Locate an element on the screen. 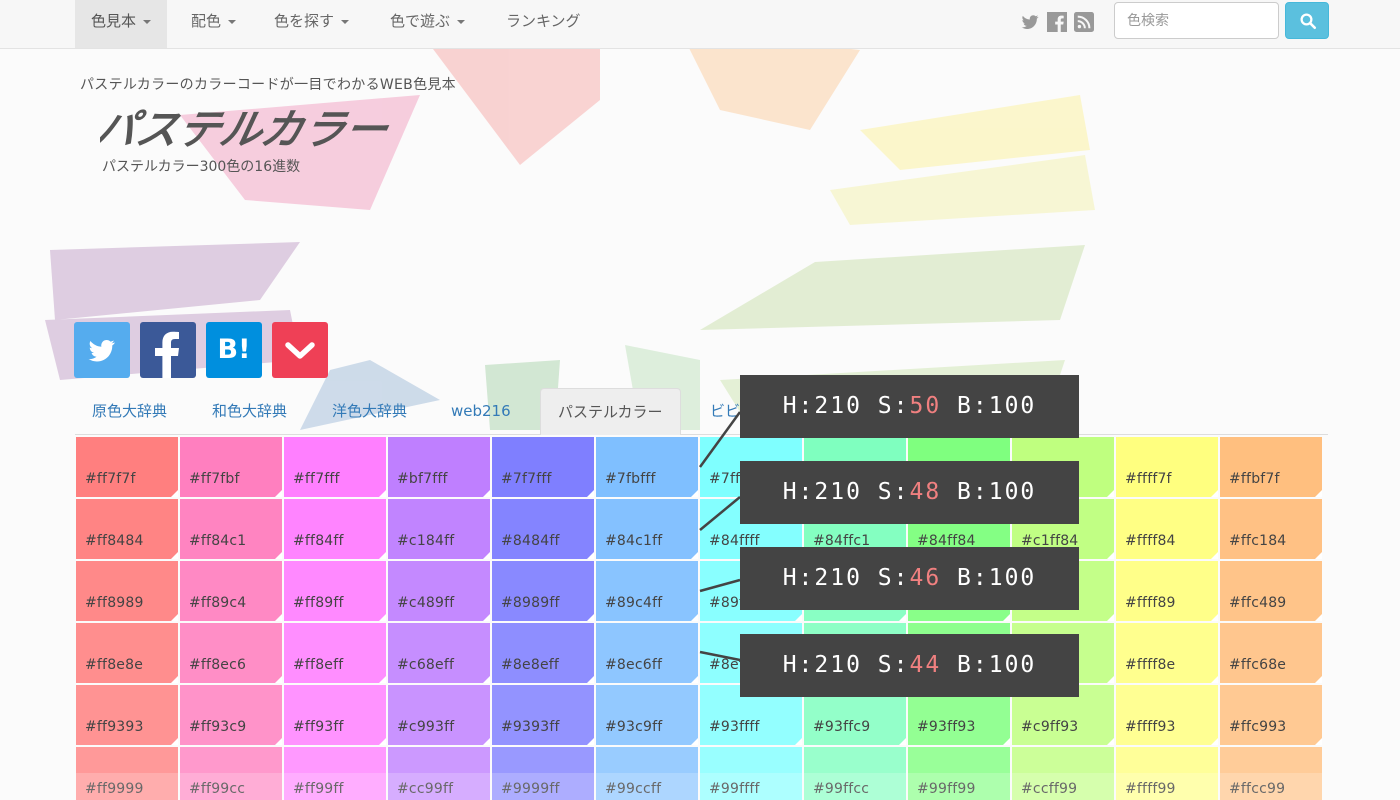  callout-lines is located at coordinates (720, 536).